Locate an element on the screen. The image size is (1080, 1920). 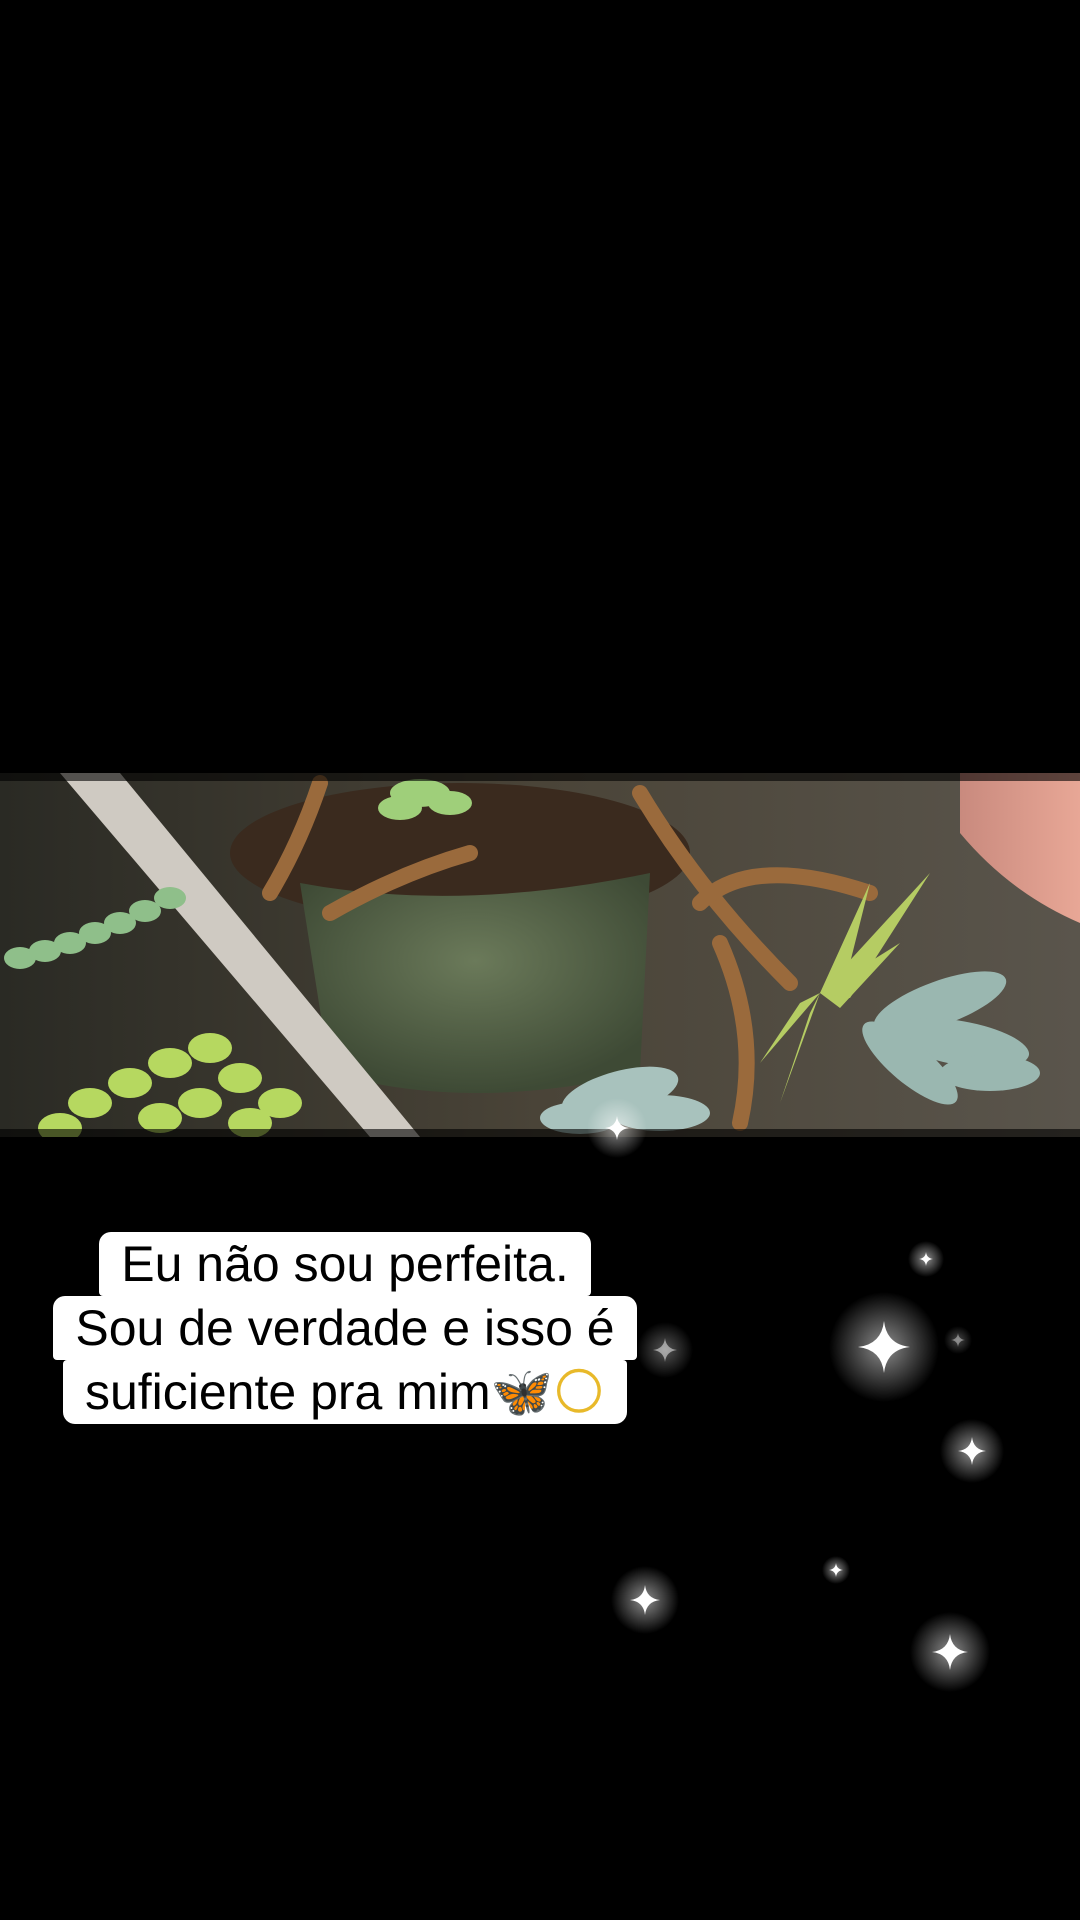
full-moon-icon: 🌕 is located at coordinates (579, 1392).